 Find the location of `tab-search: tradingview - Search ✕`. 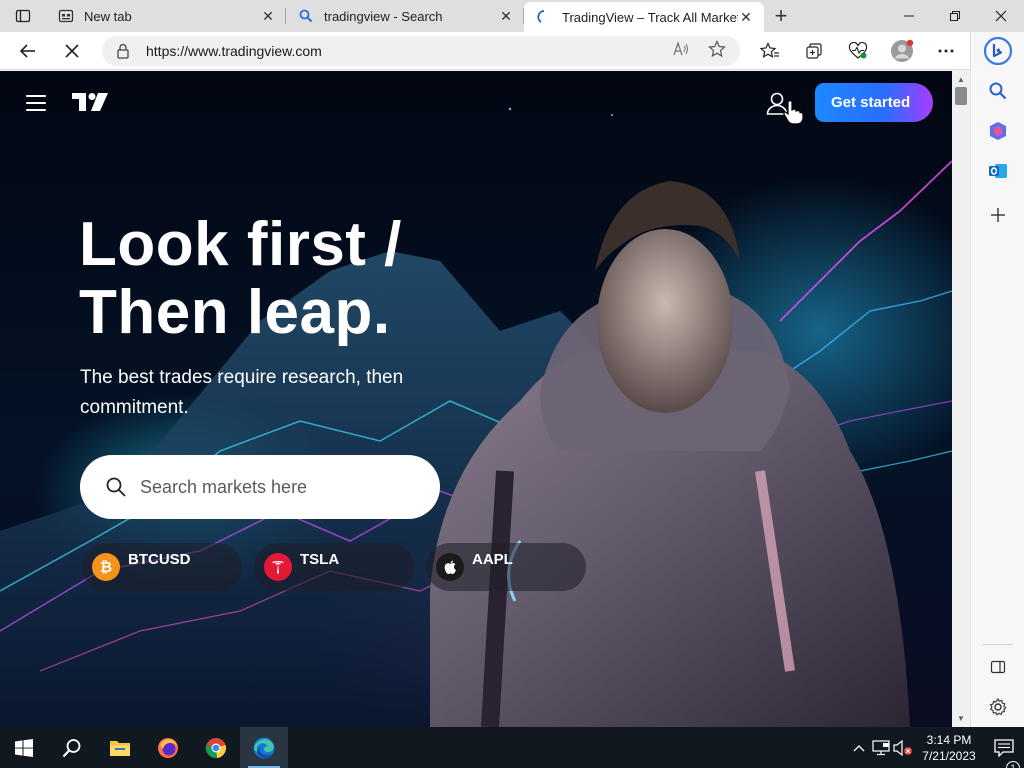

tab-search: tradingview - Search ✕ is located at coordinates (405, 16).